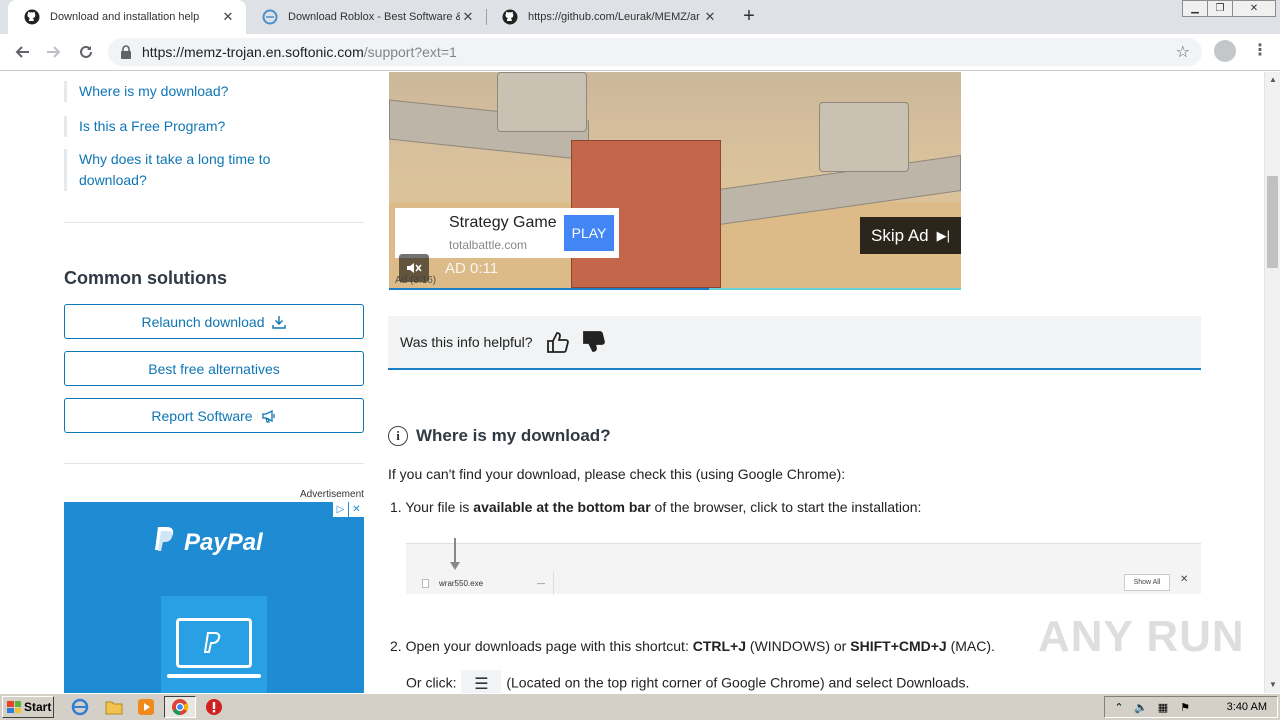  Describe the element at coordinates (1147, 582) in the screenshot. I see `show-all-button: Show All` at that location.